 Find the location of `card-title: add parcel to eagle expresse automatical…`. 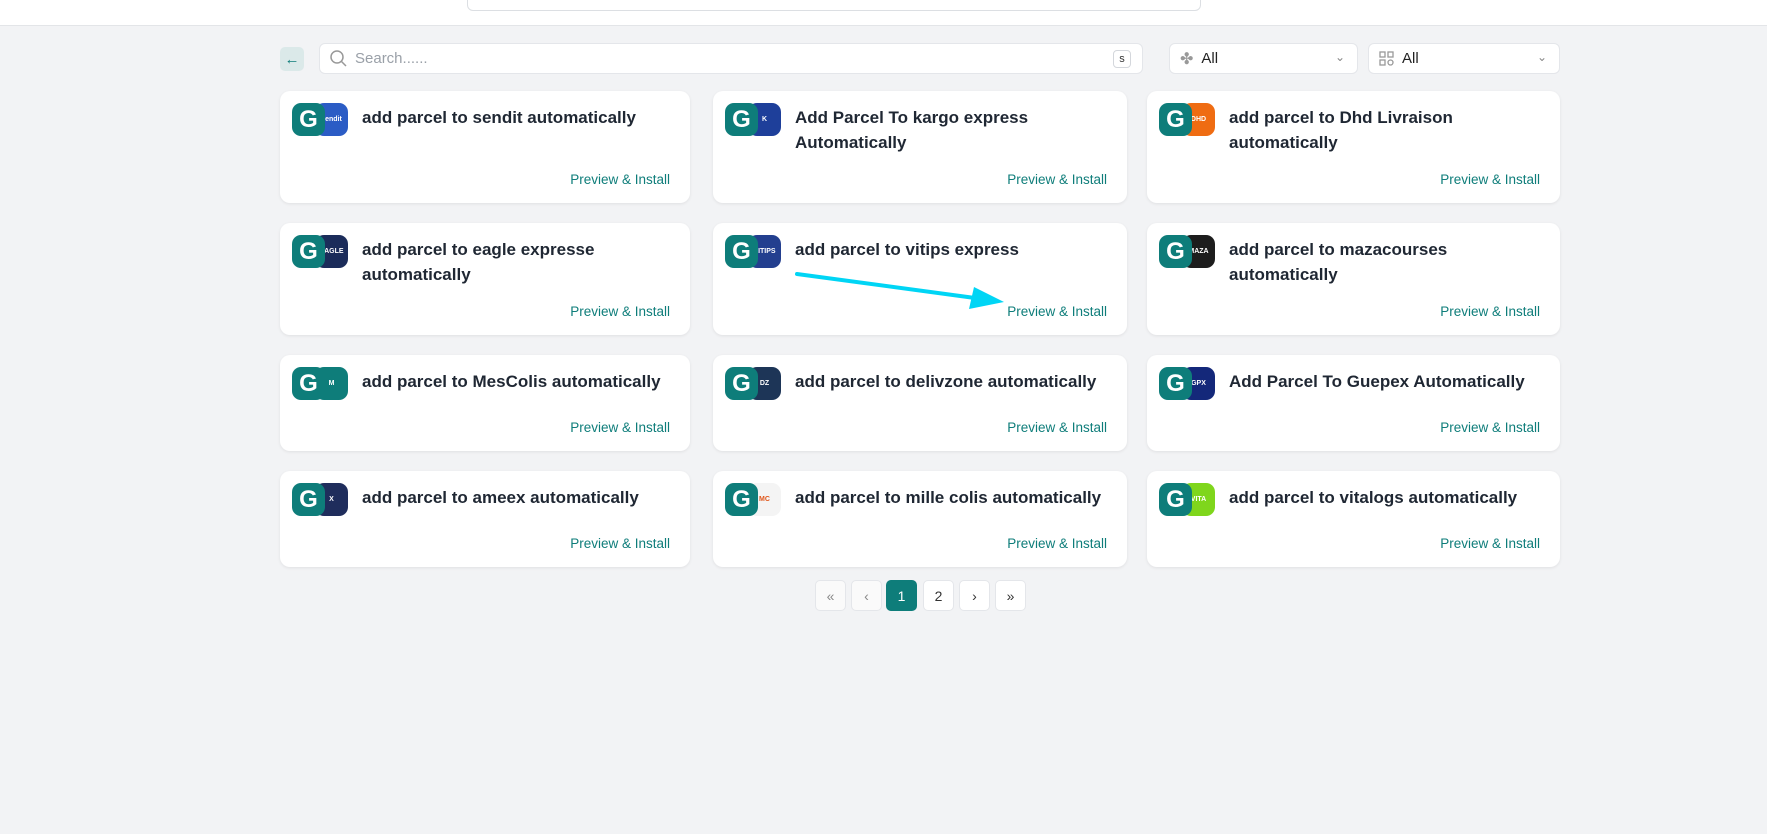

card-title: add parcel to eagle expresse automatical… is located at coordinates (478, 262).